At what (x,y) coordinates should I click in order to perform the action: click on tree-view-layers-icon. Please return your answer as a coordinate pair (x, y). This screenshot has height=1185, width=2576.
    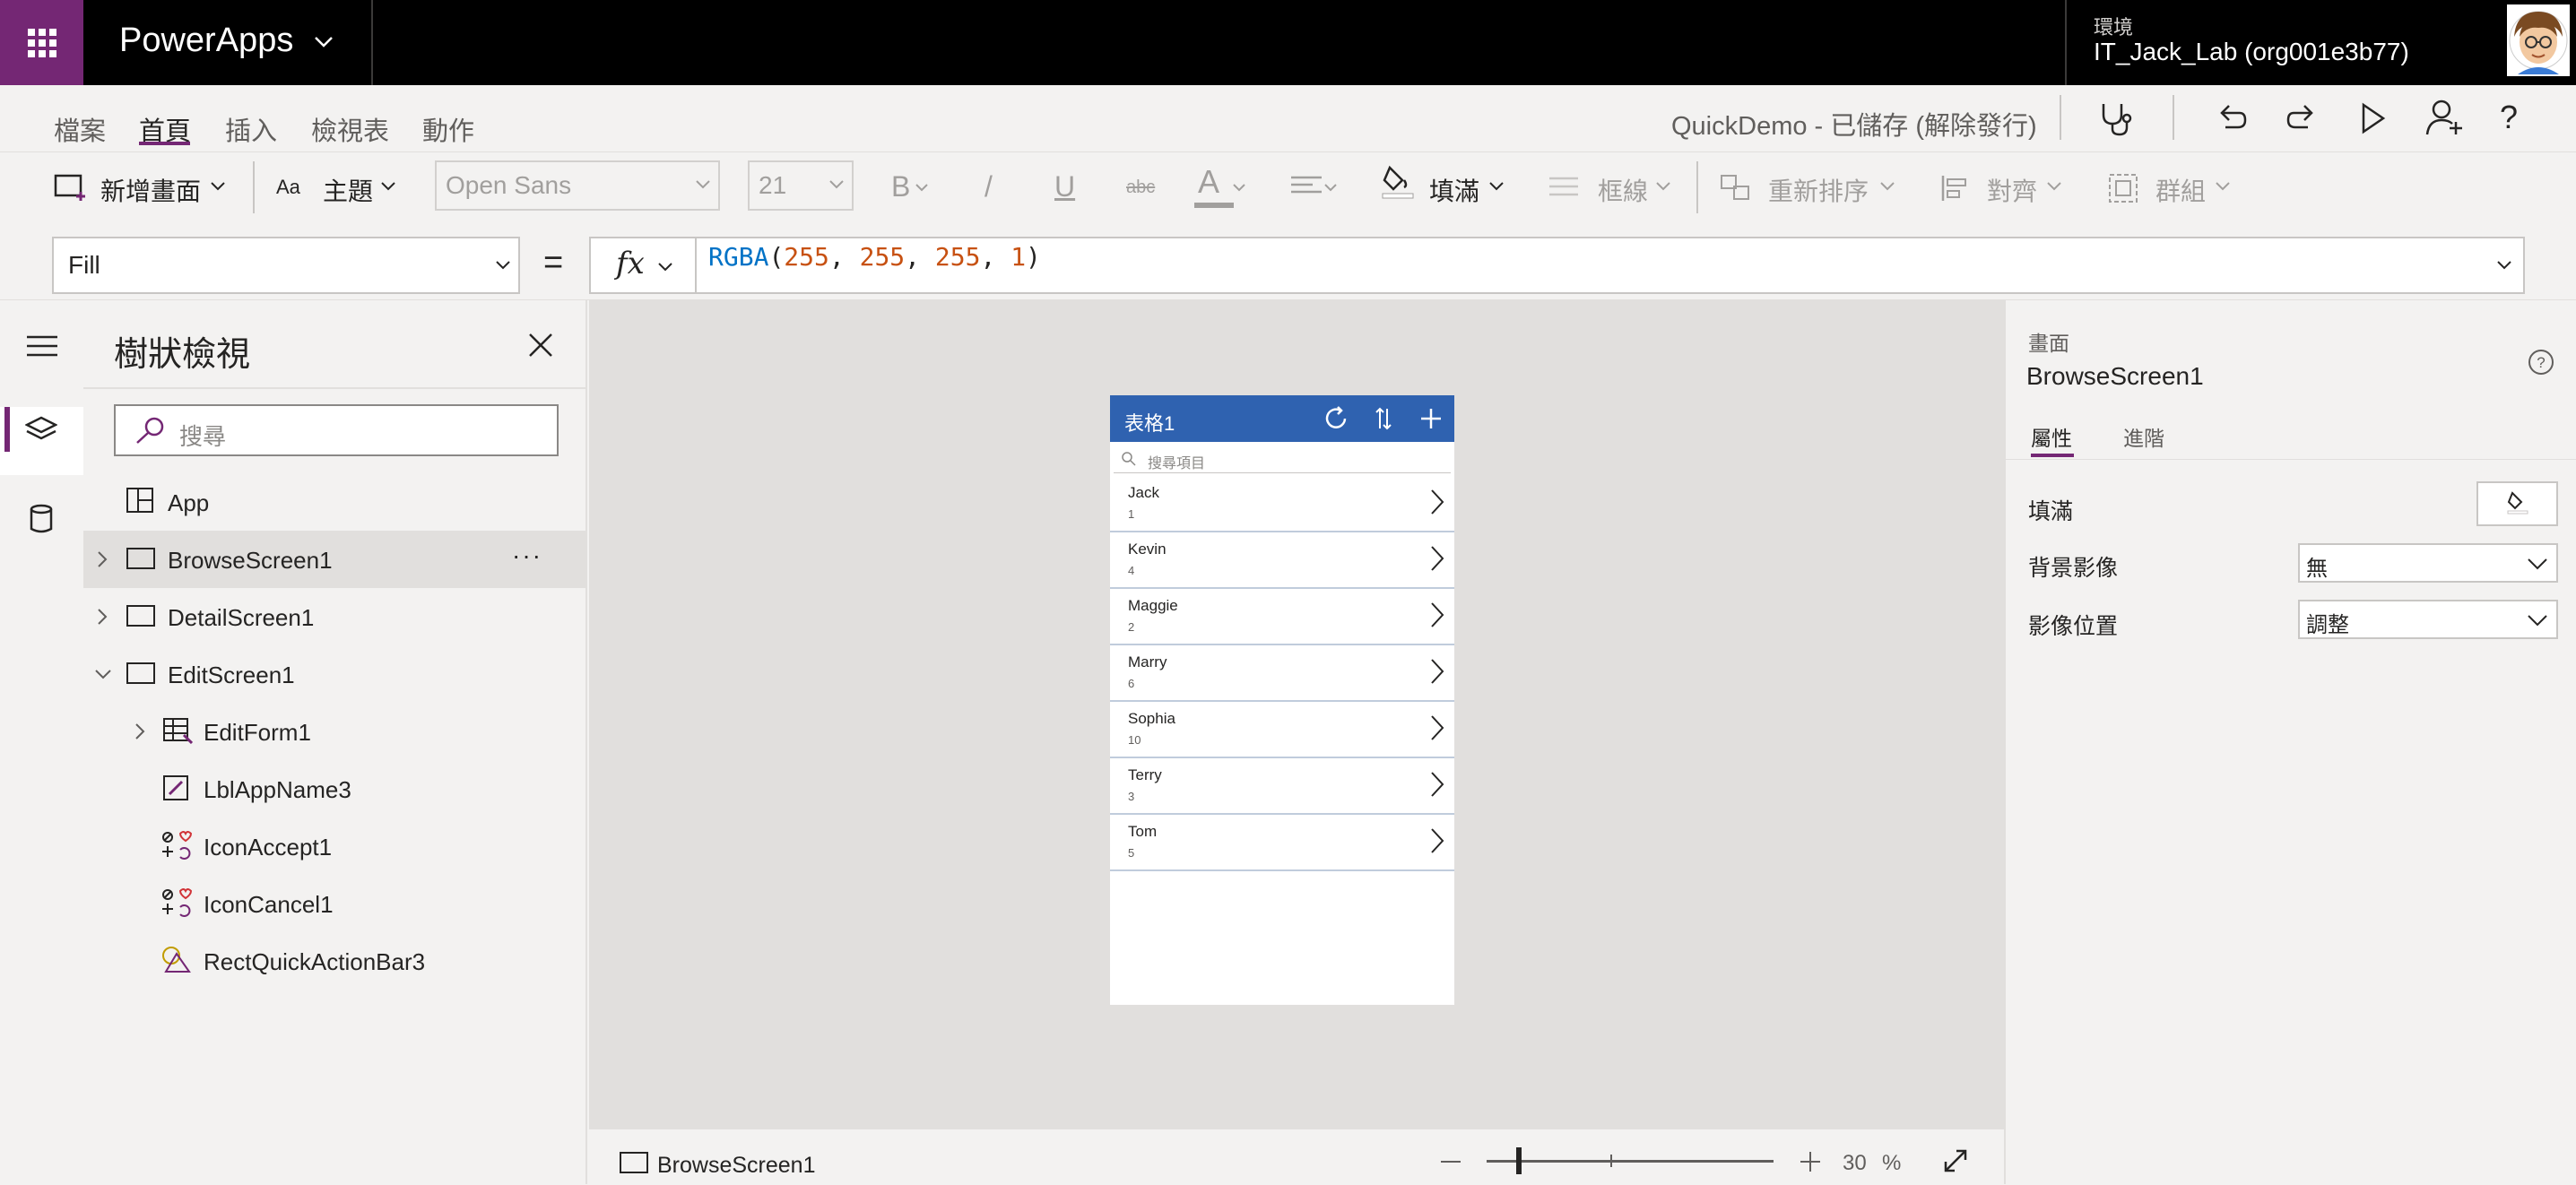
    Looking at the image, I should click on (41, 431).